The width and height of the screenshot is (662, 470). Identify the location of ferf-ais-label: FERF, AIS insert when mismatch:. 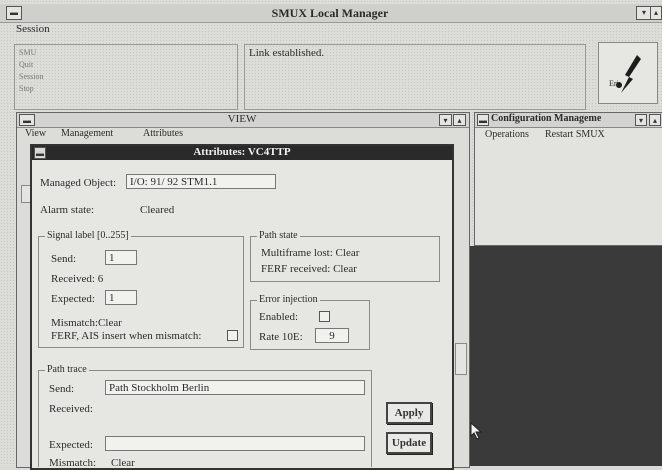
(126, 336).